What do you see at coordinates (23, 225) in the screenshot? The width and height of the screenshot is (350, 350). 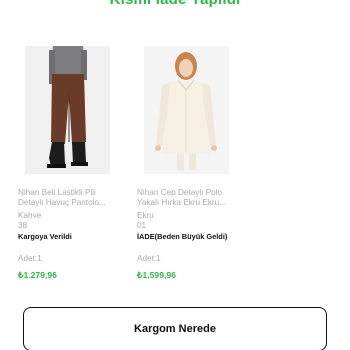 I see `product-size: 38` at bounding box center [23, 225].